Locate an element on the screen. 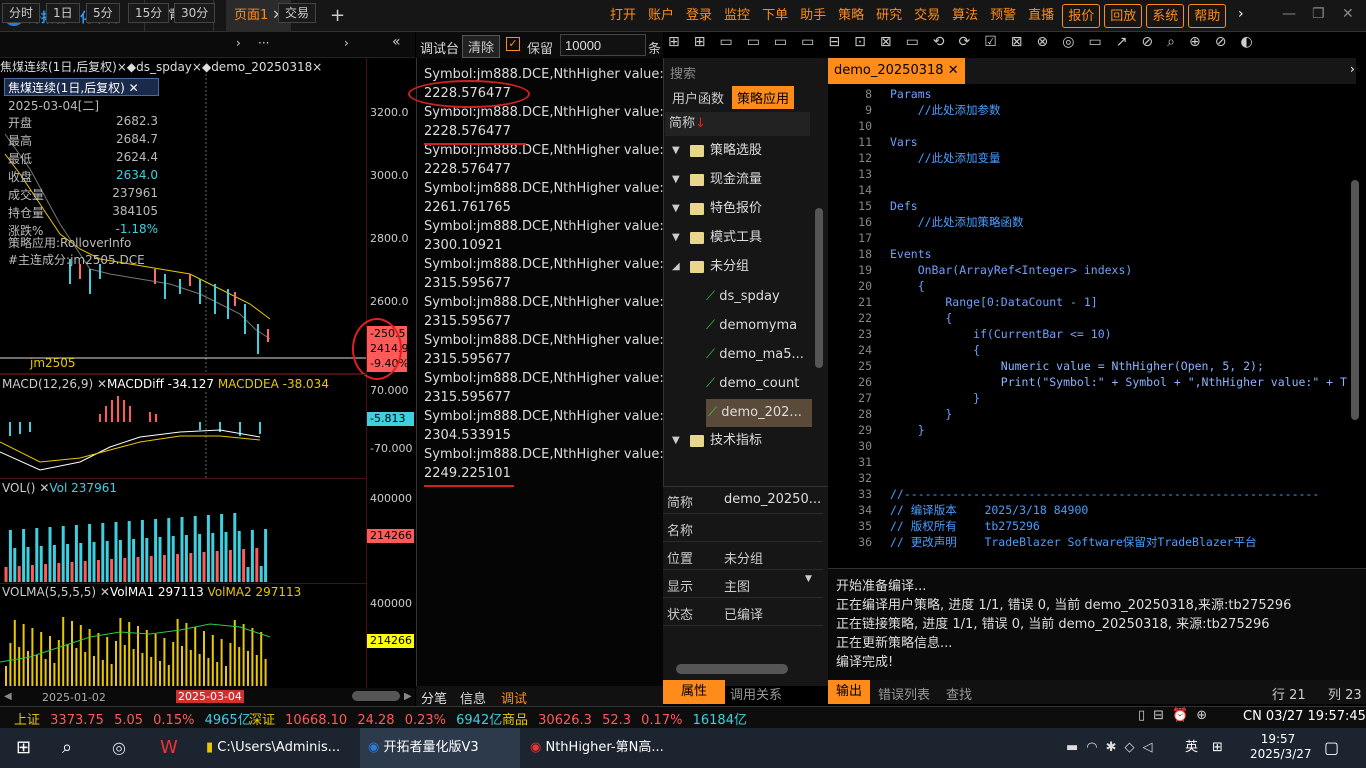 The width and height of the screenshot is (1366, 768). tree-leaf: ⟋ demo_count is located at coordinates (752, 384).